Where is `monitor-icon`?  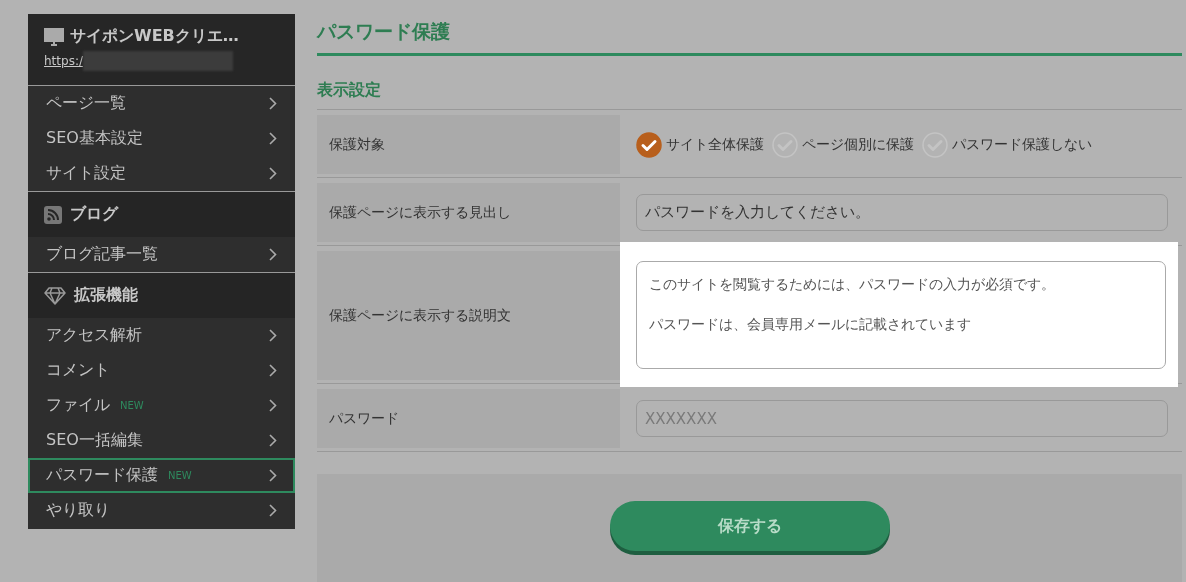 monitor-icon is located at coordinates (54, 36).